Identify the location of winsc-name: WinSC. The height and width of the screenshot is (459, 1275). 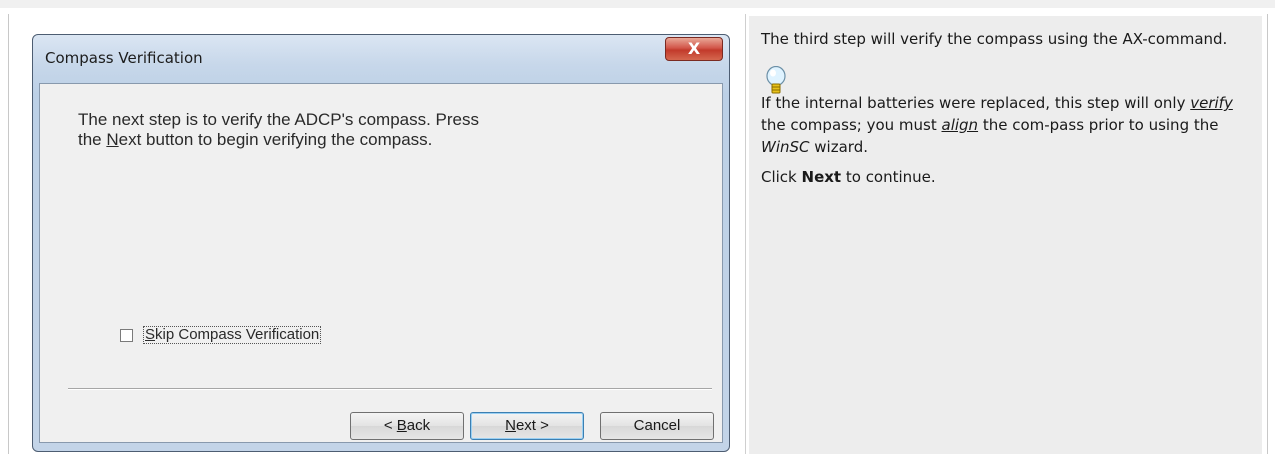
(785, 147).